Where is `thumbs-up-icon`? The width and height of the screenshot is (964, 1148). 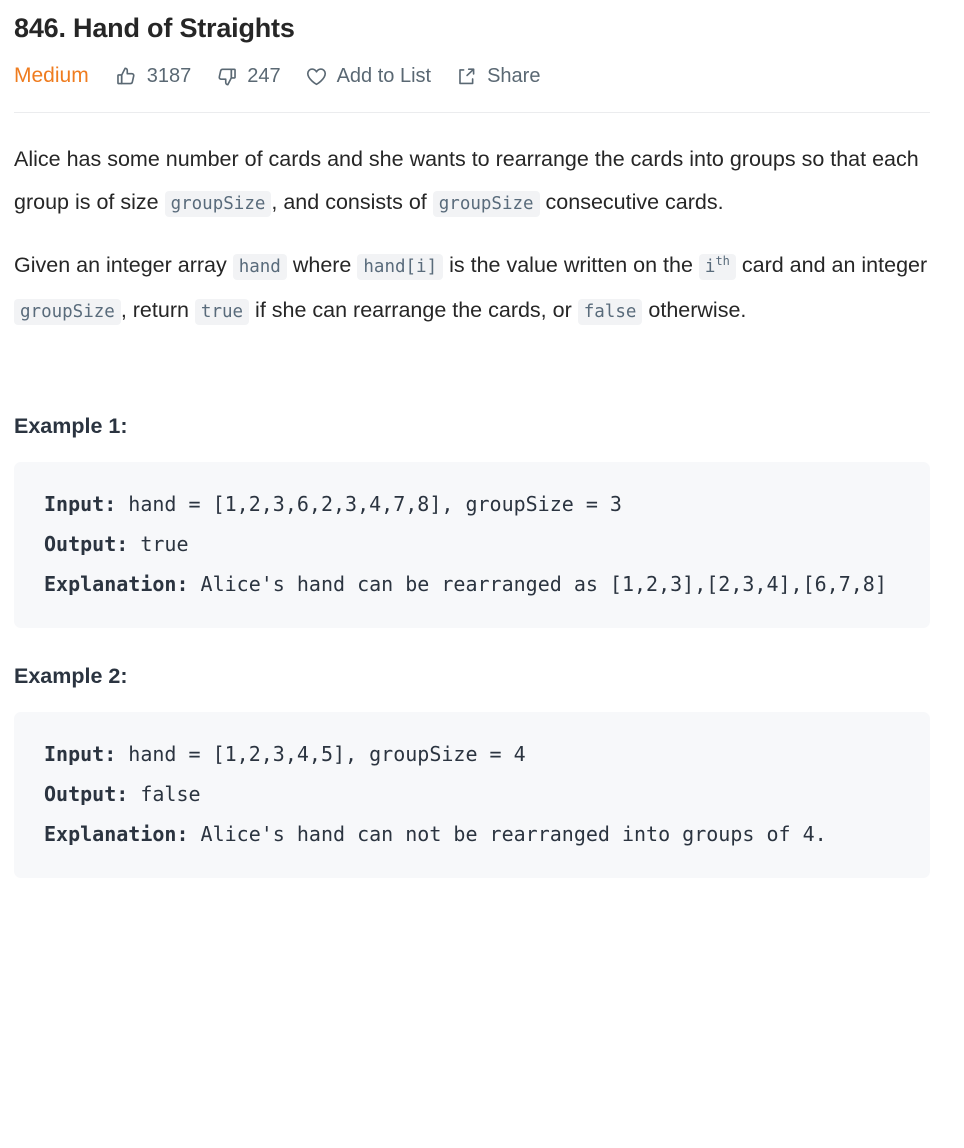 thumbs-up-icon is located at coordinates (126, 76).